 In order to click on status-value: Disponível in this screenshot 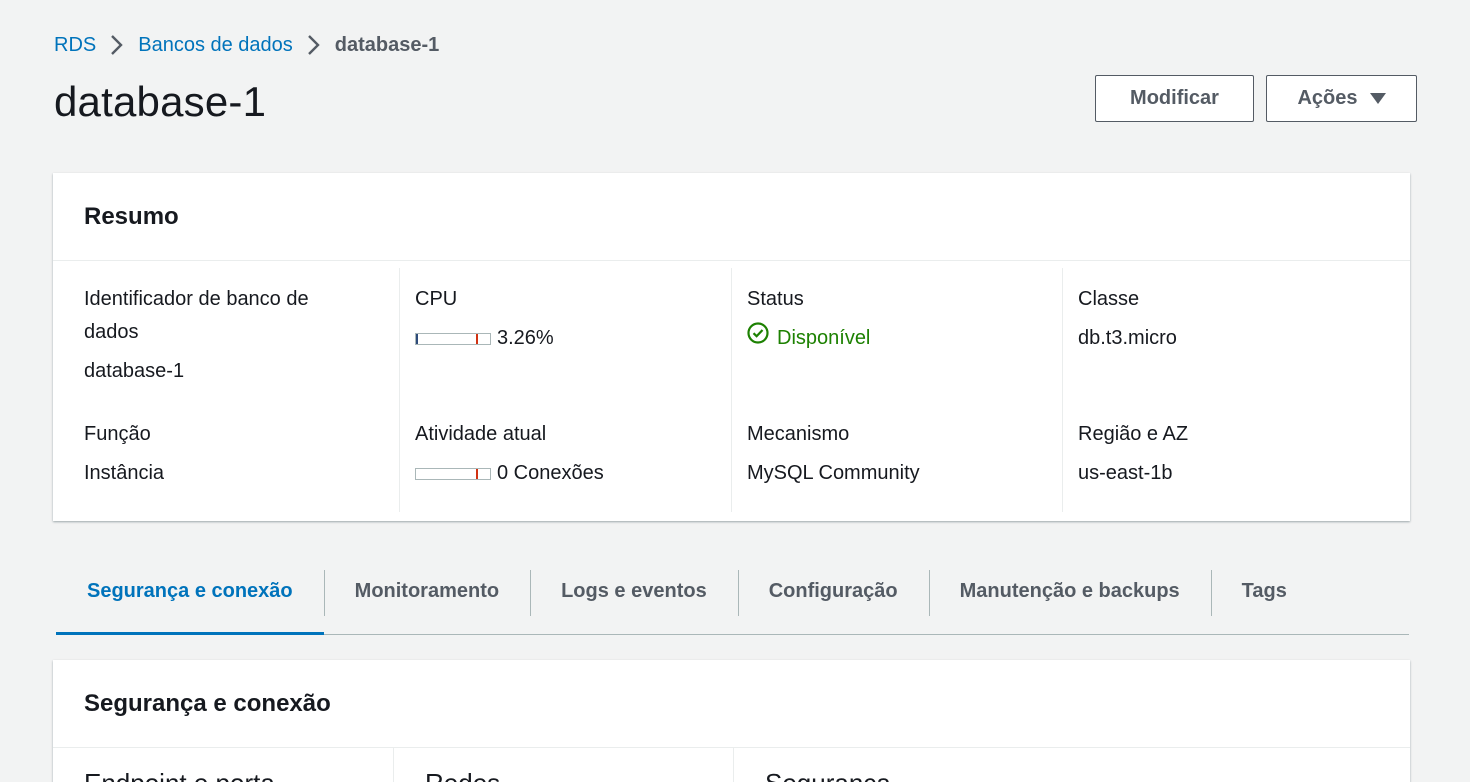, I will do `click(808, 338)`.